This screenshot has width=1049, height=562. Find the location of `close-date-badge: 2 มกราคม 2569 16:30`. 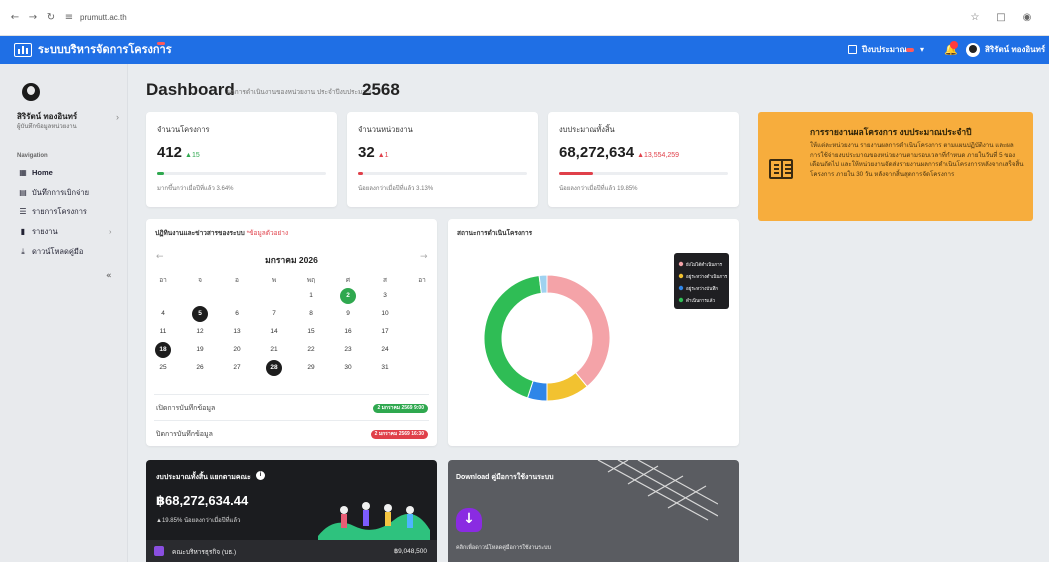

close-date-badge: 2 มกราคม 2569 16:30 is located at coordinates (399, 434).